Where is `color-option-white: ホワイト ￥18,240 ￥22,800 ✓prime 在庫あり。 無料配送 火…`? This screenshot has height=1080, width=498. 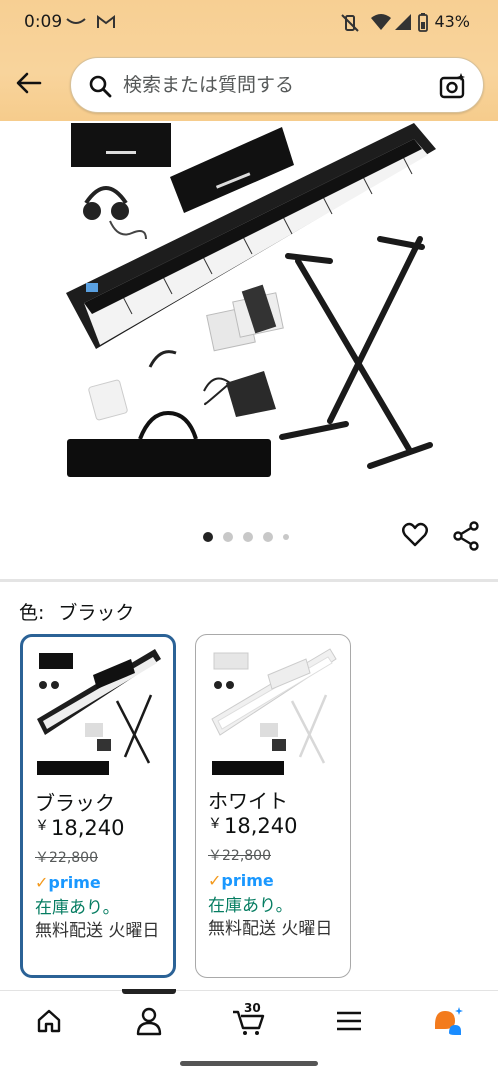
color-option-white: ホワイト ￥18,240 ￥22,800 ✓prime 在庫あり。 無料配送 火… is located at coordinates (273, 806).